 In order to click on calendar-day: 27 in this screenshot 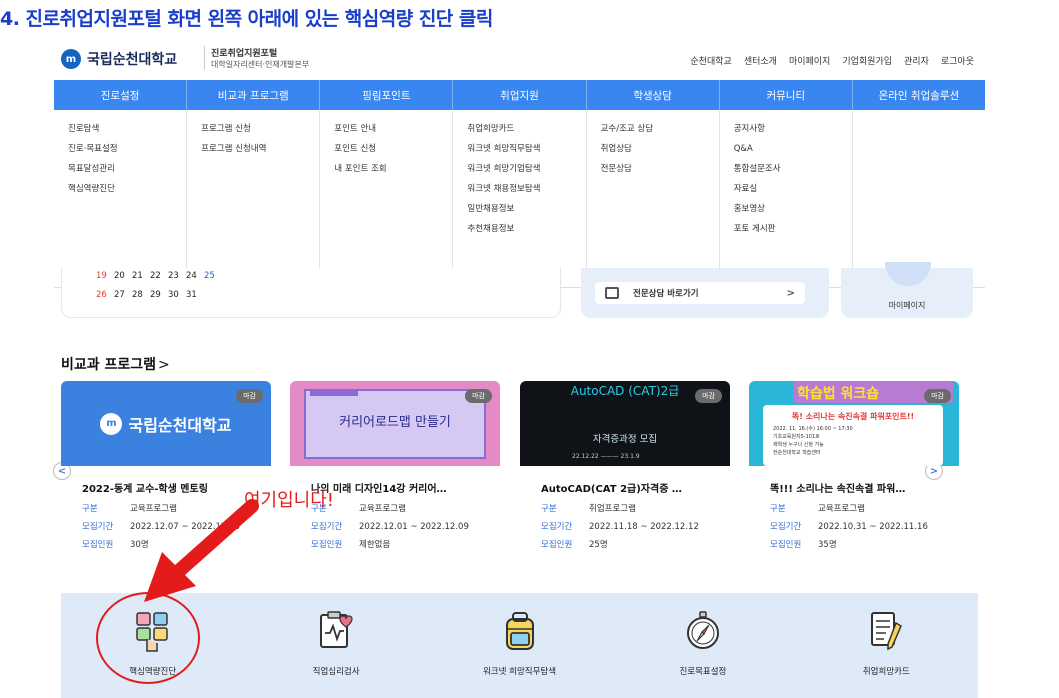, I will do `click(123, 295)`.